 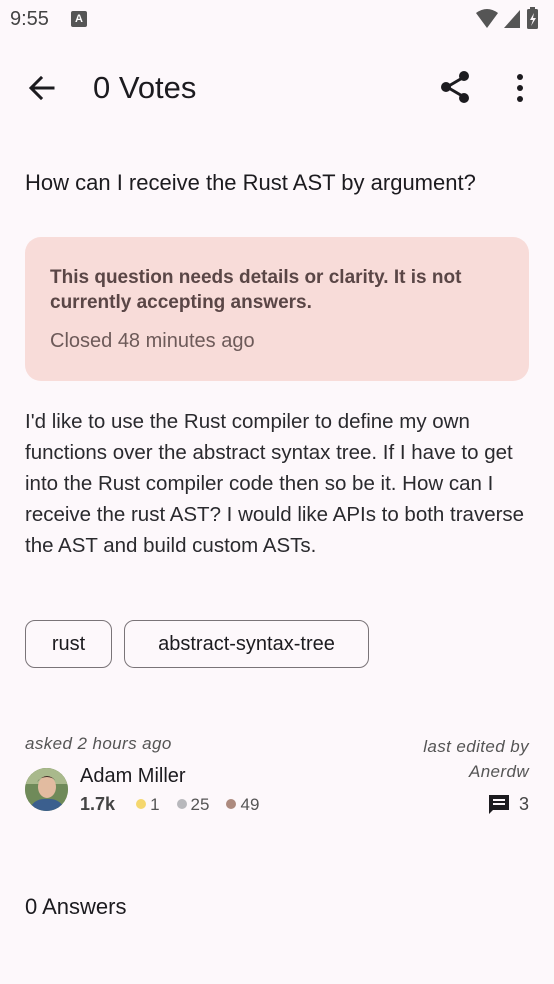 I want to click on more-vert-icon, so click(x=520, y=88).